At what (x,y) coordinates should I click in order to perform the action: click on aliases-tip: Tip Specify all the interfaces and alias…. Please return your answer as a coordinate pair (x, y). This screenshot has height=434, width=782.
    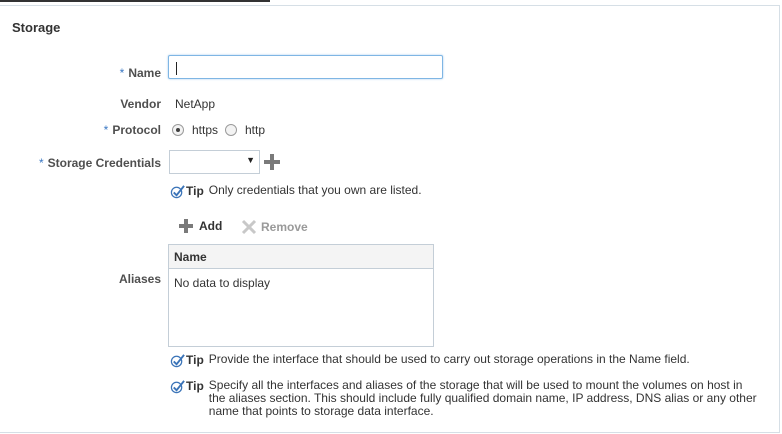
    Looking at the image, I should click on (465, 398).